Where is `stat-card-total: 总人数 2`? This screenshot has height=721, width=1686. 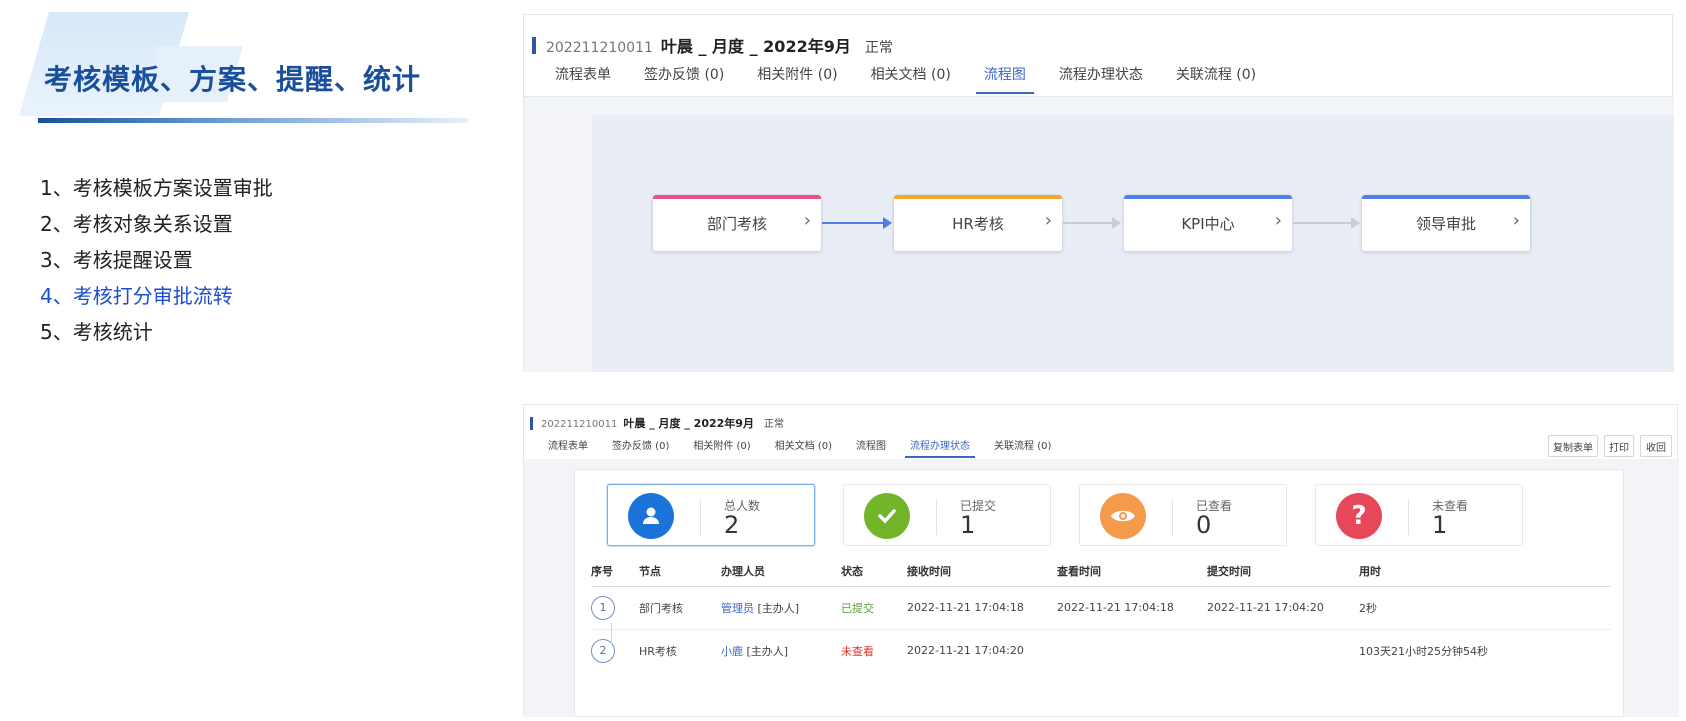
stat-card-total: 总人数 2 is located at coordinates (711, 515).